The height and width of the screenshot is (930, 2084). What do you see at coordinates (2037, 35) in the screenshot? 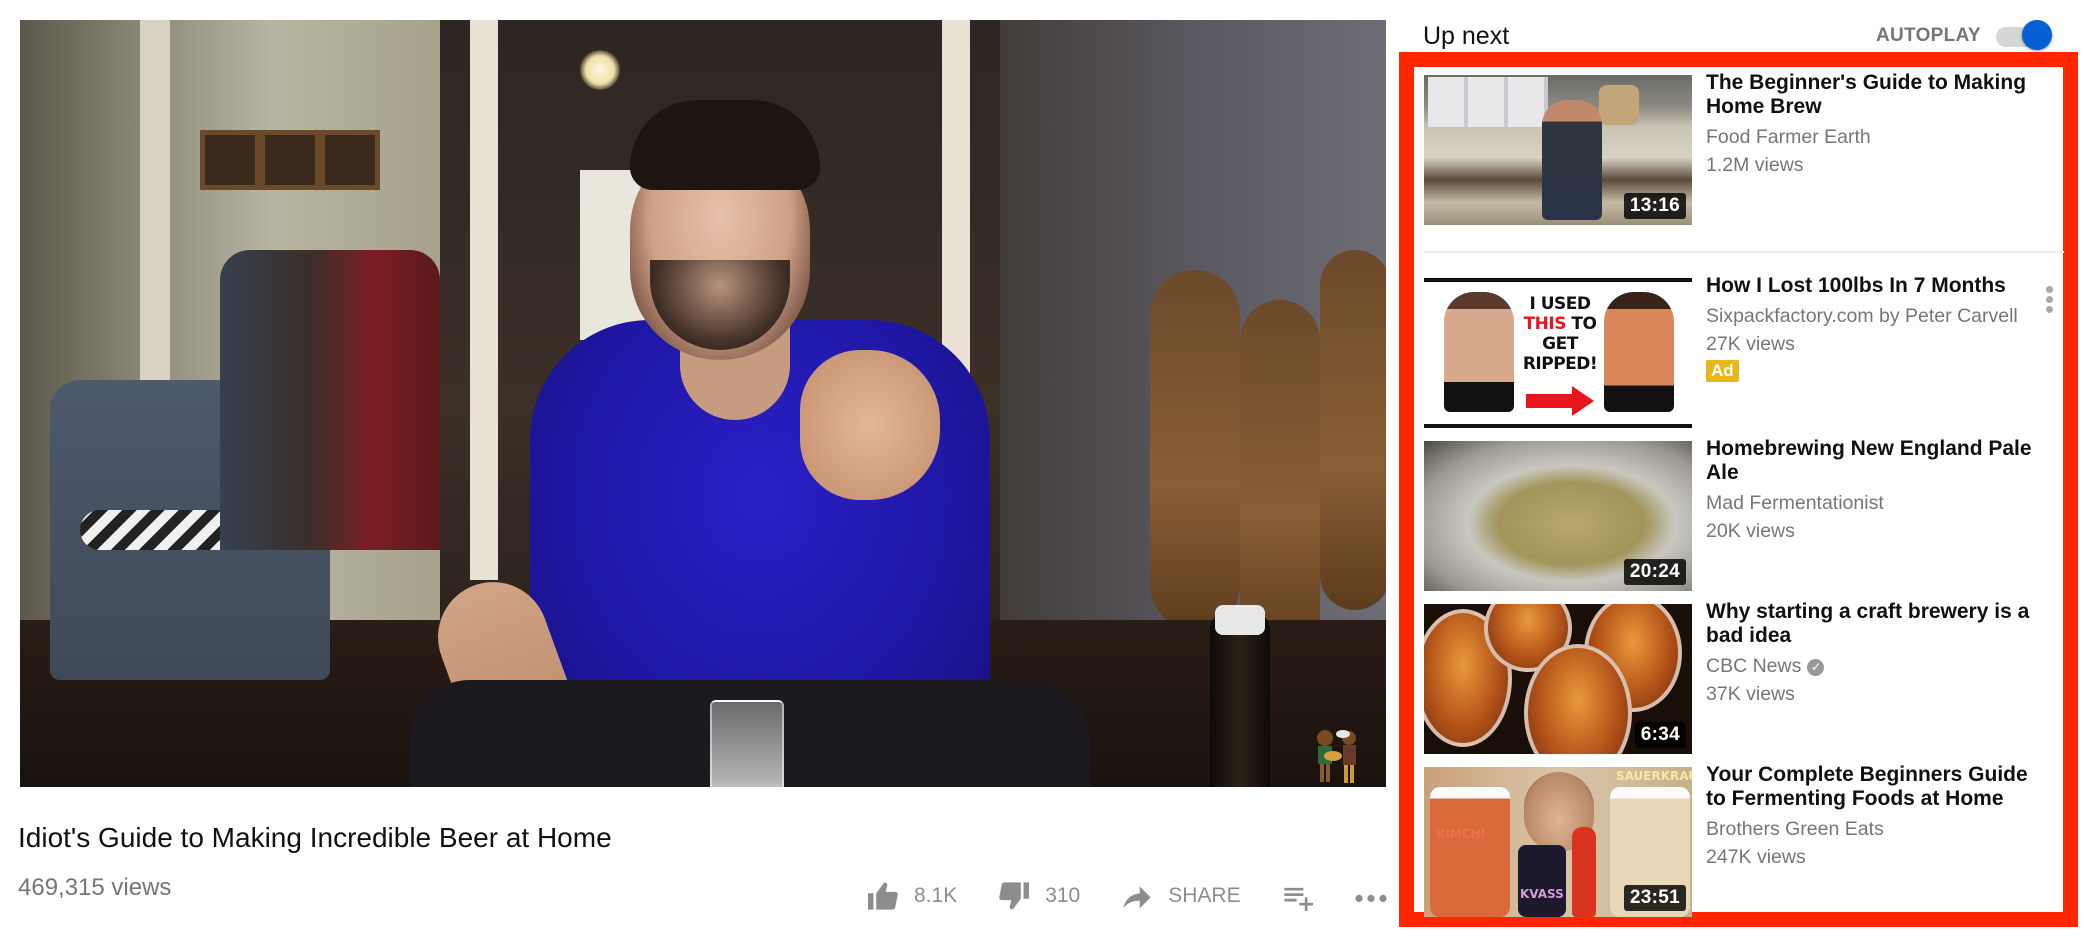
I see `toggle-knob` at bounding box center [2037, 35].